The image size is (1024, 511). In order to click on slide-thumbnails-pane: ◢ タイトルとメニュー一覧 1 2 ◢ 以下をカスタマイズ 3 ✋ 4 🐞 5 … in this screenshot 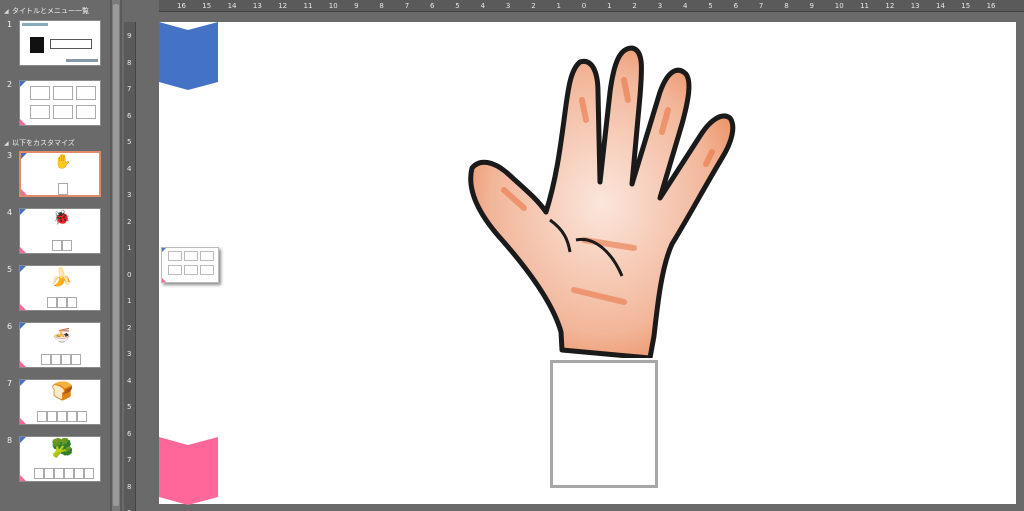, I will do `click(55, 255)`.